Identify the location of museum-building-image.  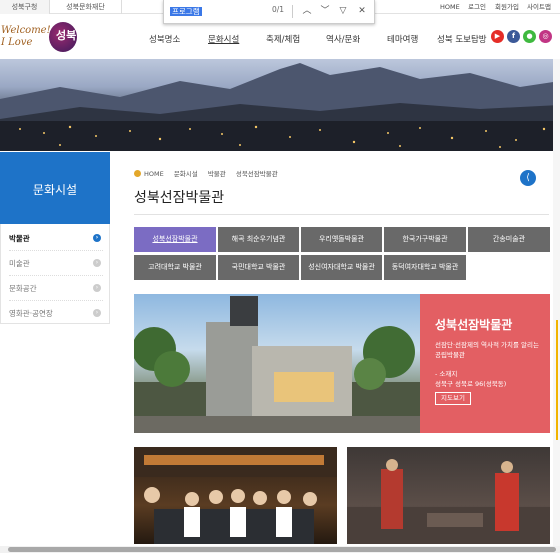
(277, 364).